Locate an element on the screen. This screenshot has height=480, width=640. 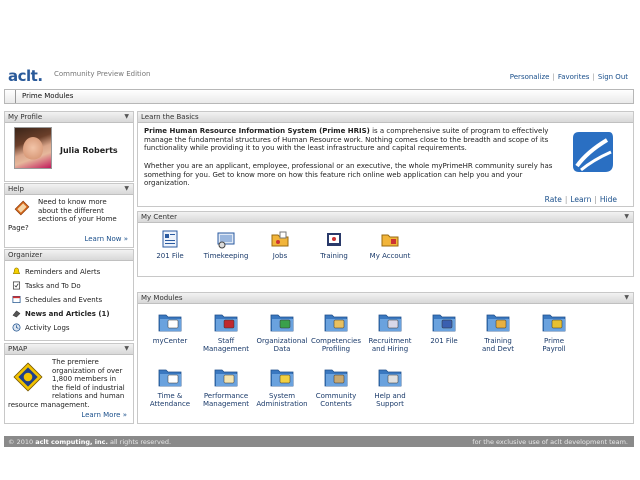
module-organizational-data: Organizational Data is located at coordinates (282, 330).